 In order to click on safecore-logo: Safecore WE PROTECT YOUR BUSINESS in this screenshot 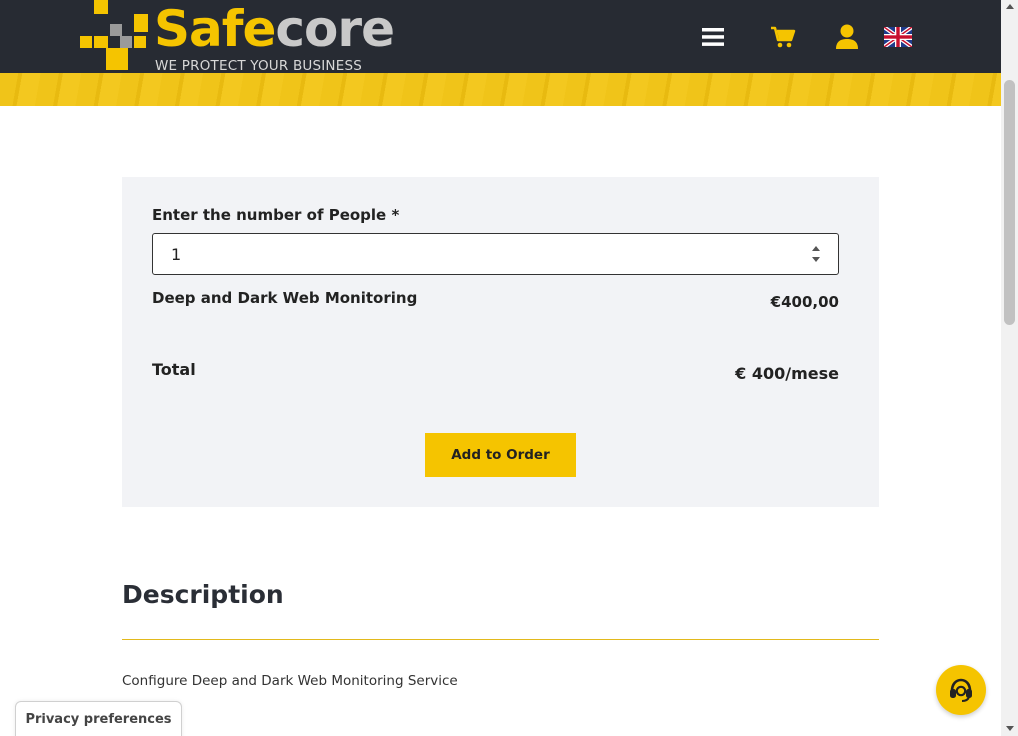, I will do `click(237, 37)`.